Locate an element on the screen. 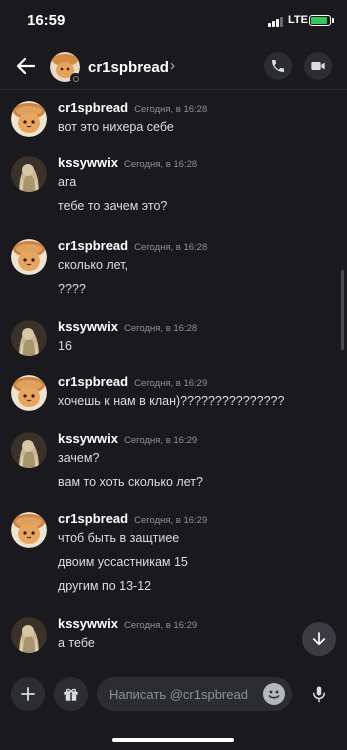  phone-icon is located at coordinates (278, 66).